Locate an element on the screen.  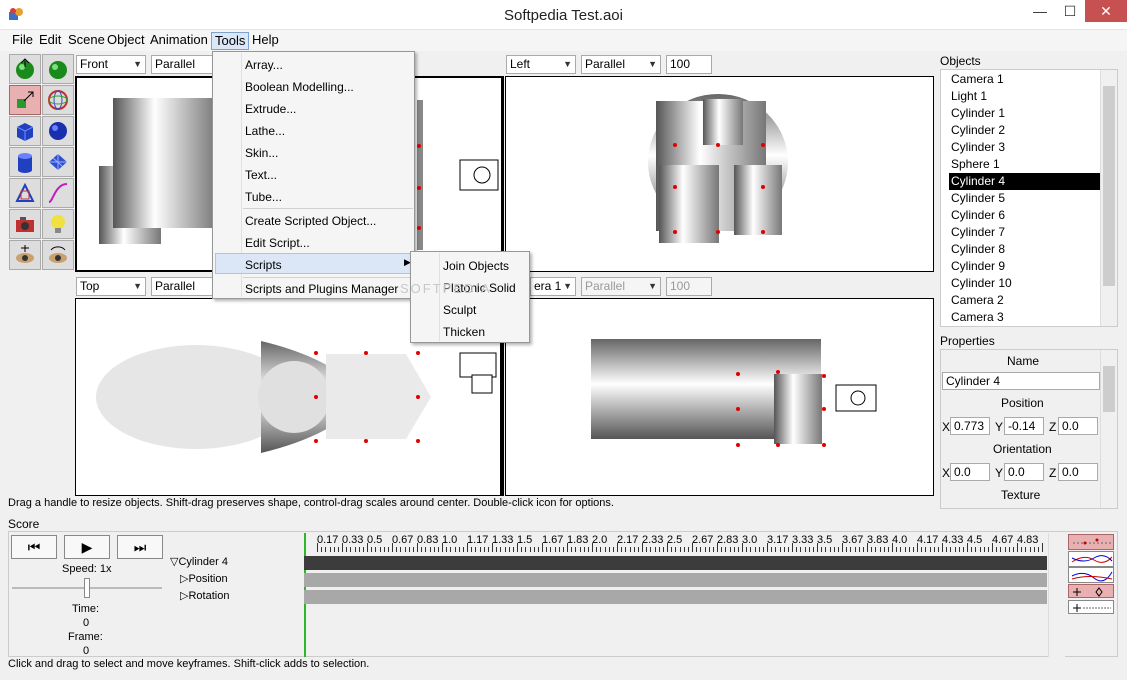
front-projection-select: Parallel is located at coordinates (182, 64).